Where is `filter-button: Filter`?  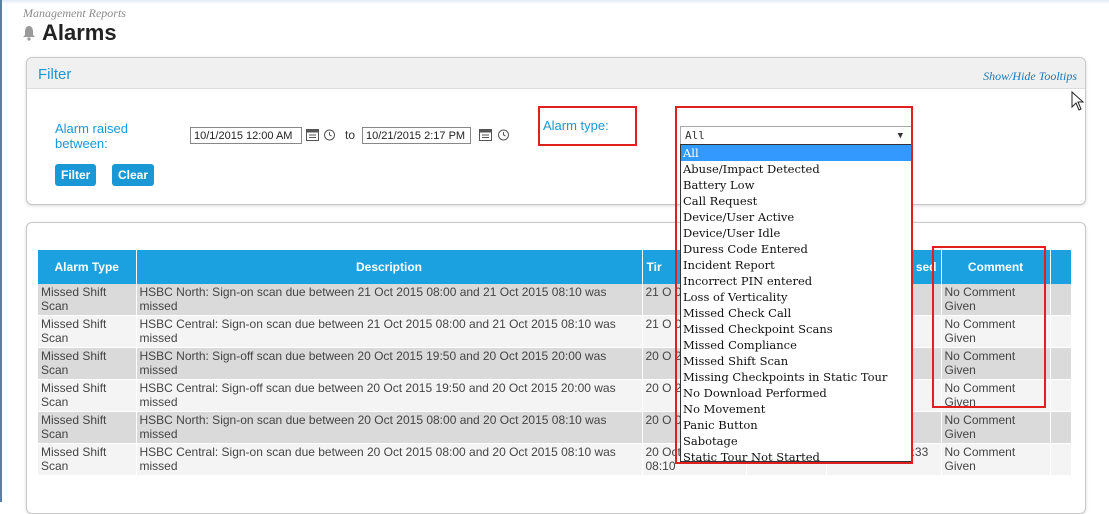
filter-button: Filter is located at coordinates (76, 175).